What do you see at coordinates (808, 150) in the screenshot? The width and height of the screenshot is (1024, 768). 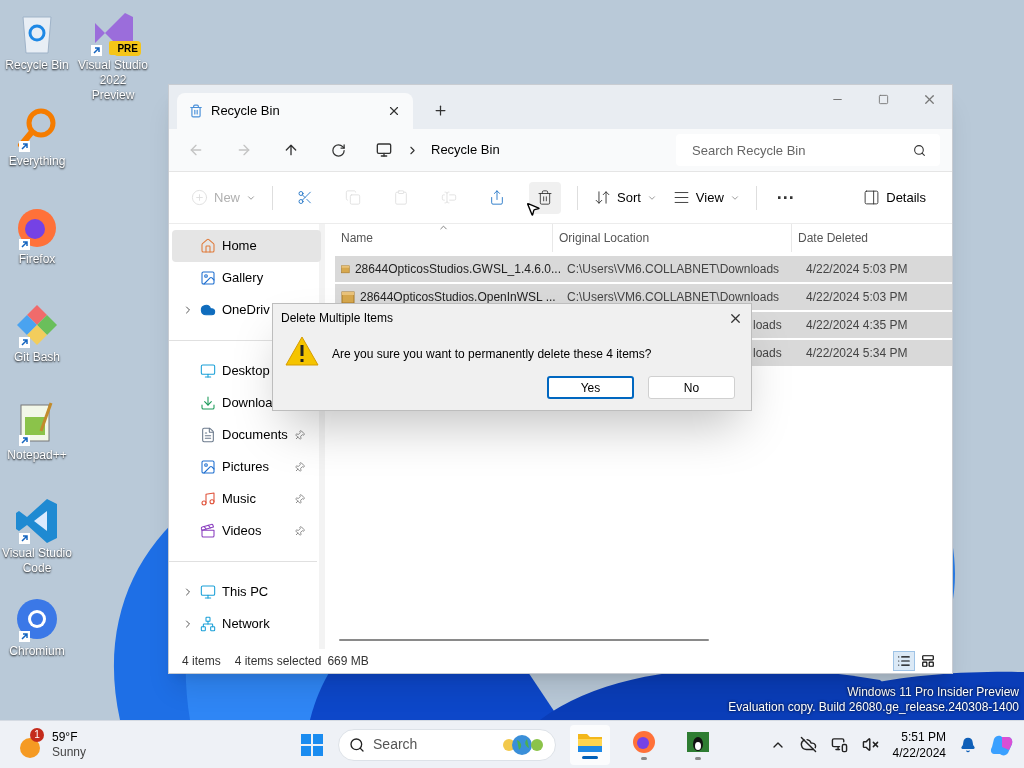 I see `search-field: Search Recycle Bin` at bounding box center [808, 150].